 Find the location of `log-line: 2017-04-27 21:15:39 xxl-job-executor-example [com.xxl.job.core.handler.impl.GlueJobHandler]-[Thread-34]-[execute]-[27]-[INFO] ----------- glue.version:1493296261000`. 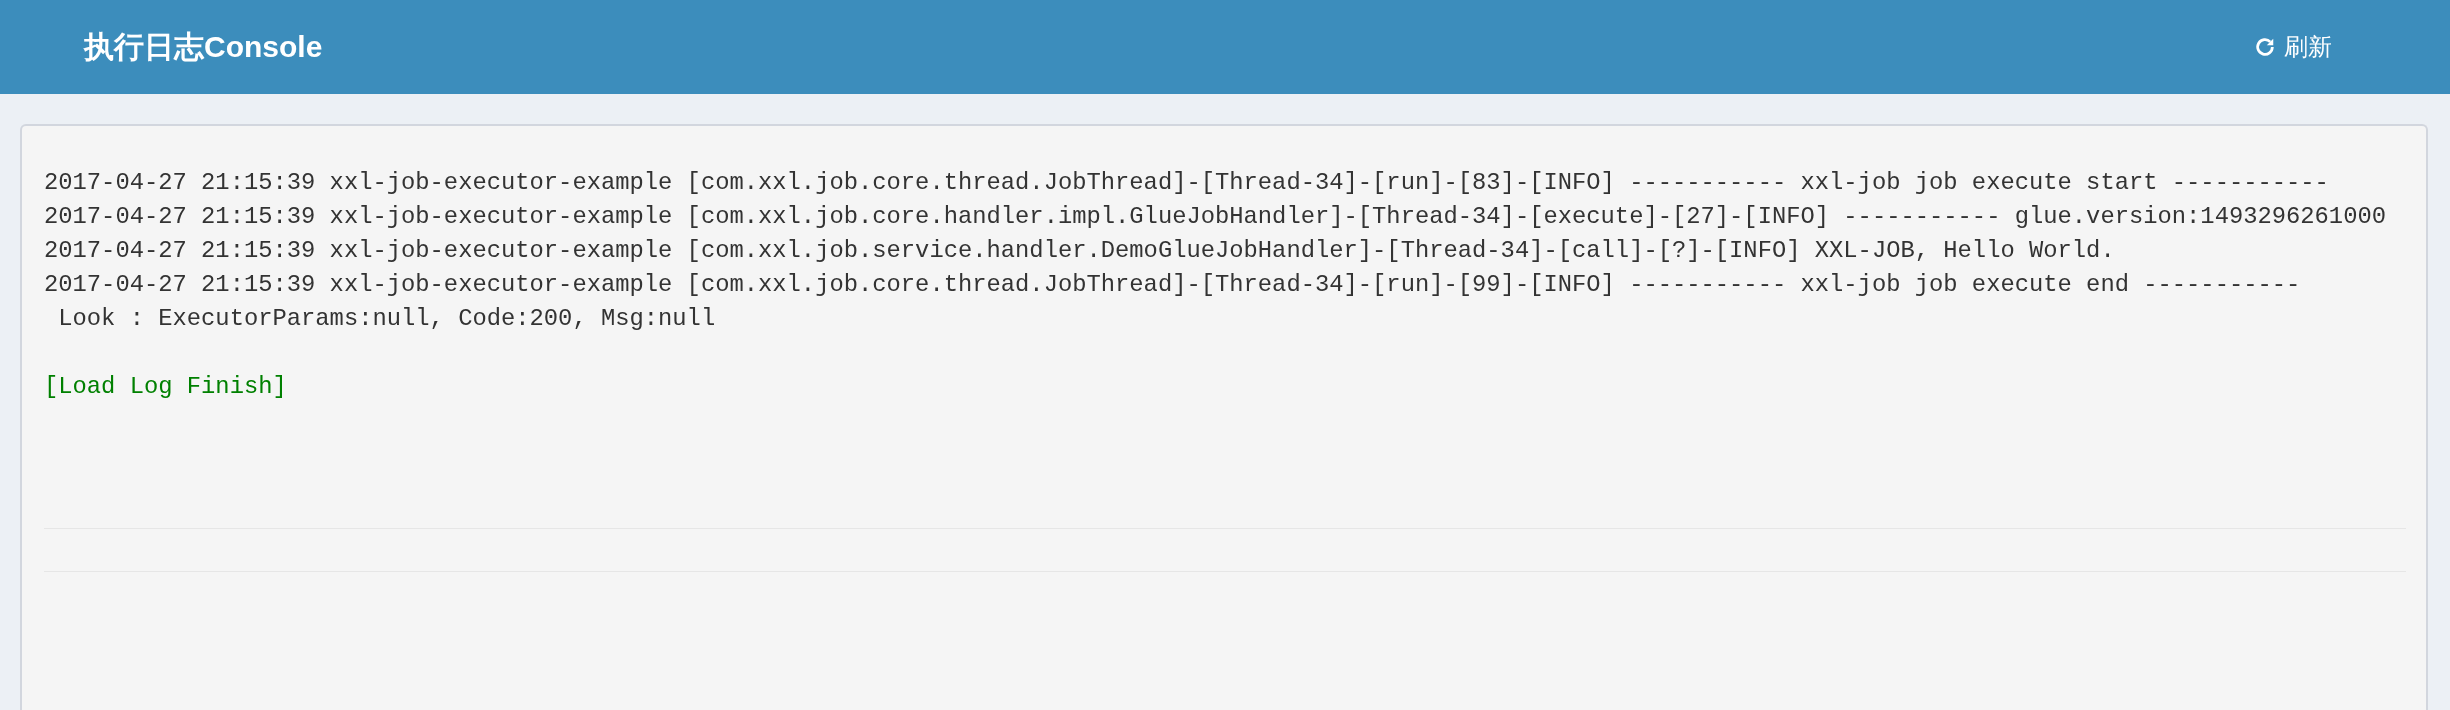

log-line: 2017-04-27 21:15:39 xxl-job-executor-example [com.xxl.job.core.handler.impl.GlueJobHandler]-[Thread-34]-[execute]-[27]-[INFO] ----------- glue.version:1493296261000 is located at coordinates (1215, 217).